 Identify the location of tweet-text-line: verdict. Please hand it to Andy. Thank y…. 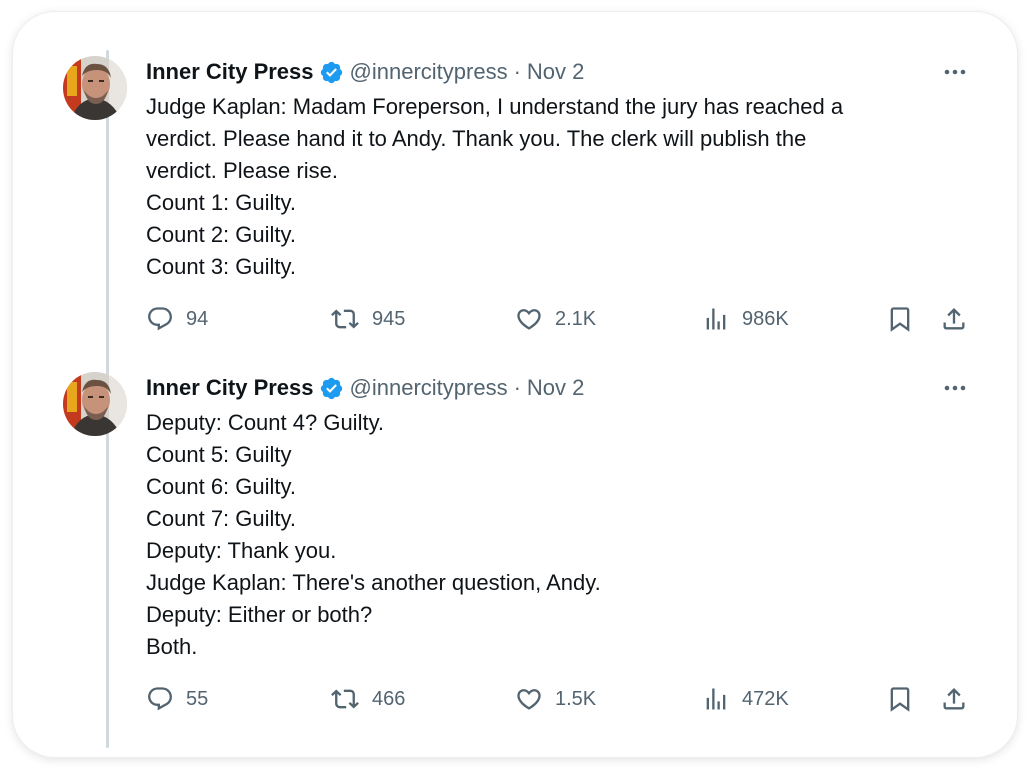
(476, 138).